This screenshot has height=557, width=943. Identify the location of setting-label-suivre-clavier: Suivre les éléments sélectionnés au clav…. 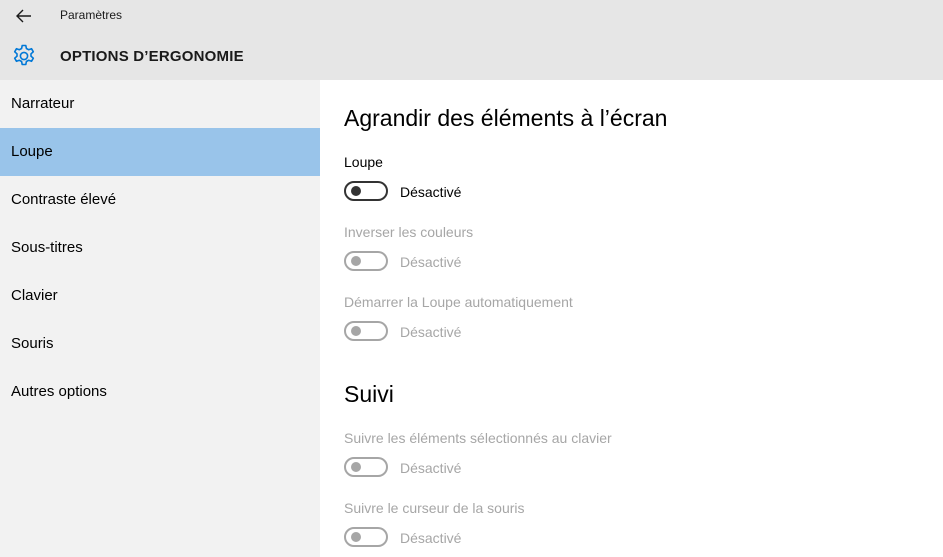
(478, 438).